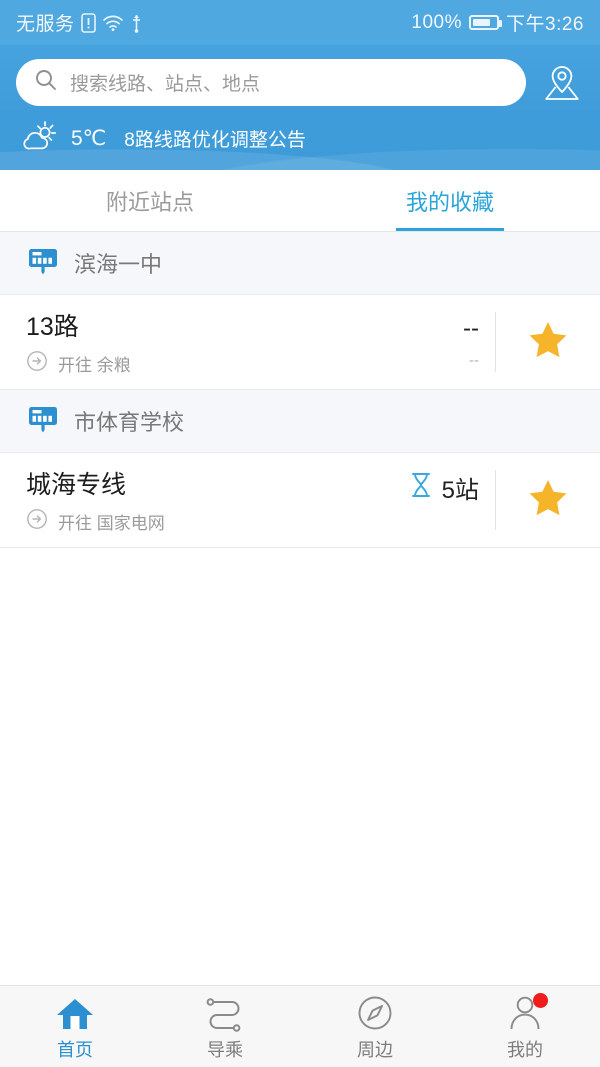  I want to click on route-name-label: 13路, so click(52, 327).